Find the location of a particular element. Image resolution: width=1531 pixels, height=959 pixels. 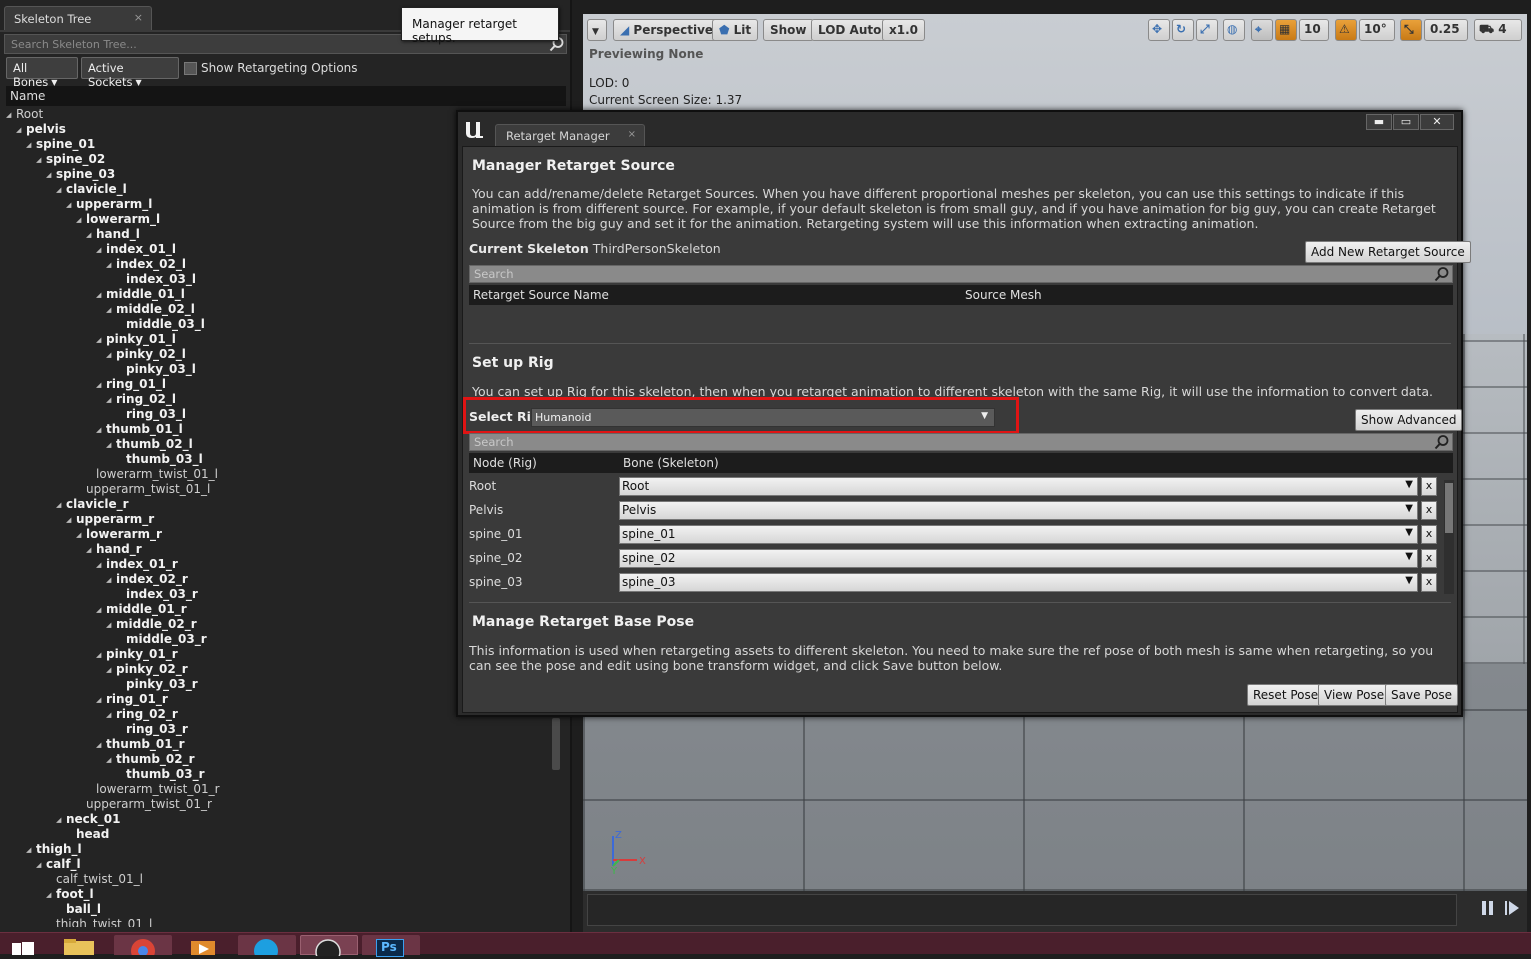

bone-node: ◢ pinky_02_r is located at coordinates (147, 670).